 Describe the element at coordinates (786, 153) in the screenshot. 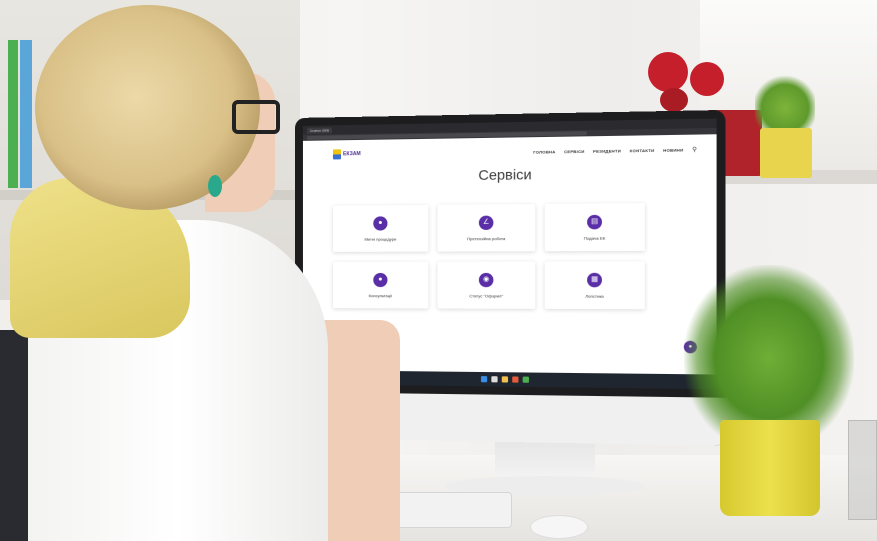

I see `small-yellow-pot` at that location.